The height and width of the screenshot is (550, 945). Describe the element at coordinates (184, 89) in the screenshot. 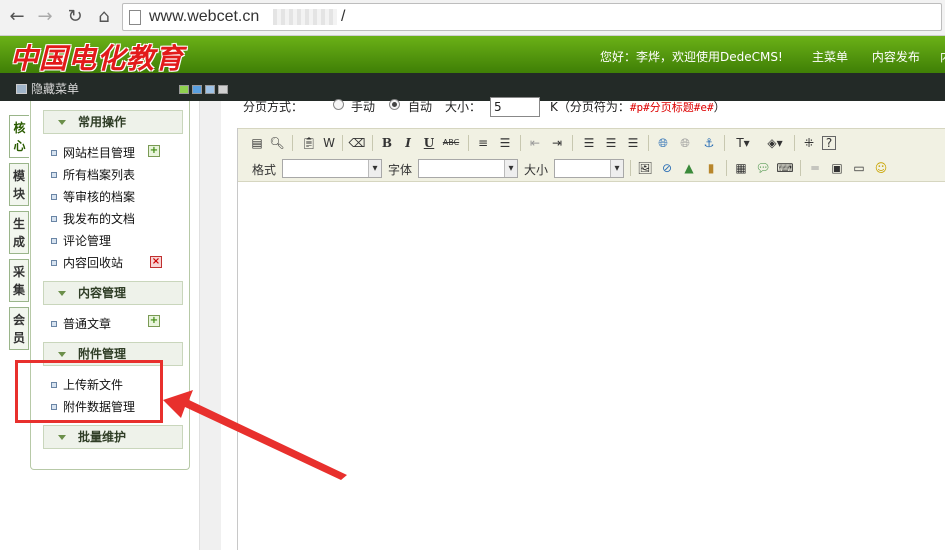

I see `skin-green` at that location.